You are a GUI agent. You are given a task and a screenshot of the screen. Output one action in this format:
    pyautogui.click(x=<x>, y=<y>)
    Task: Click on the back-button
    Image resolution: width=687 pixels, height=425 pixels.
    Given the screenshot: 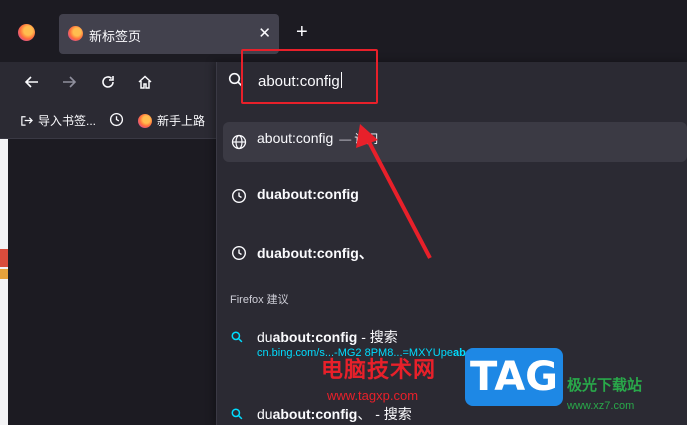 What is the action you would take?
    pyautogui.click(x=32, y=82)
    